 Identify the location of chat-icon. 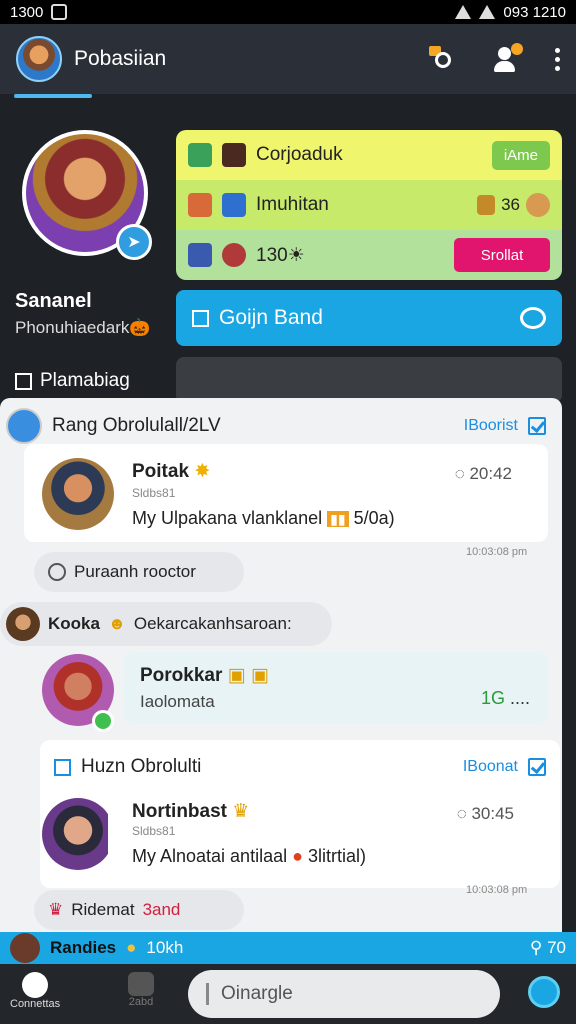
(533, 318).